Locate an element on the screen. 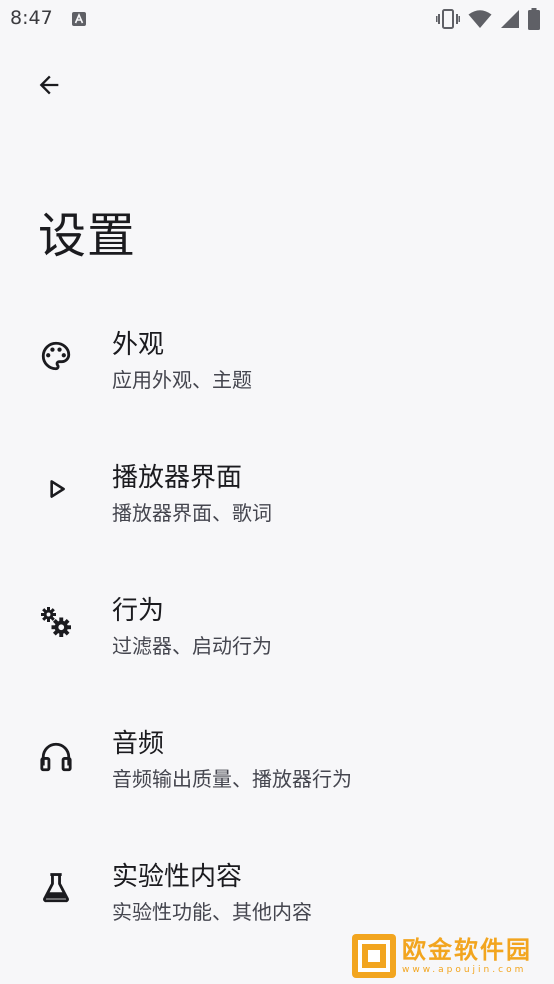 The width and height of the screenshot is (554, 984). cell-signal-icon is located at coordinates (510, 21).